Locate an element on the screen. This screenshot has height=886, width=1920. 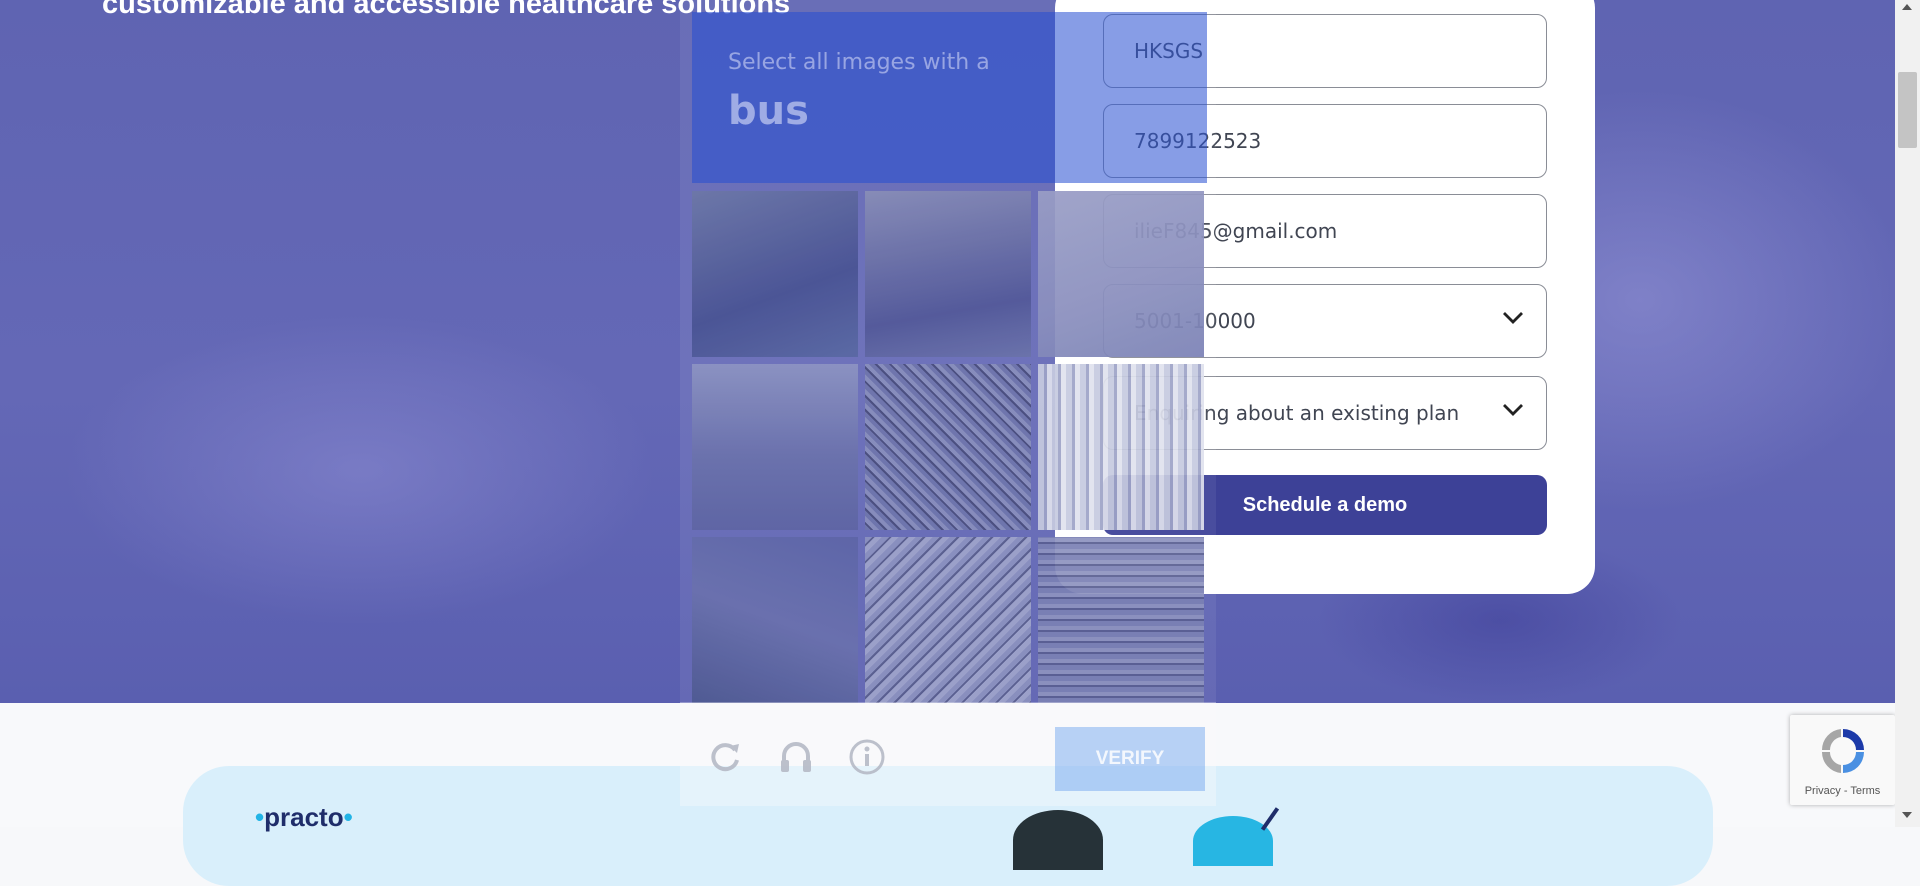
captcha-target-word: bus is located at coordinates (768, 111).